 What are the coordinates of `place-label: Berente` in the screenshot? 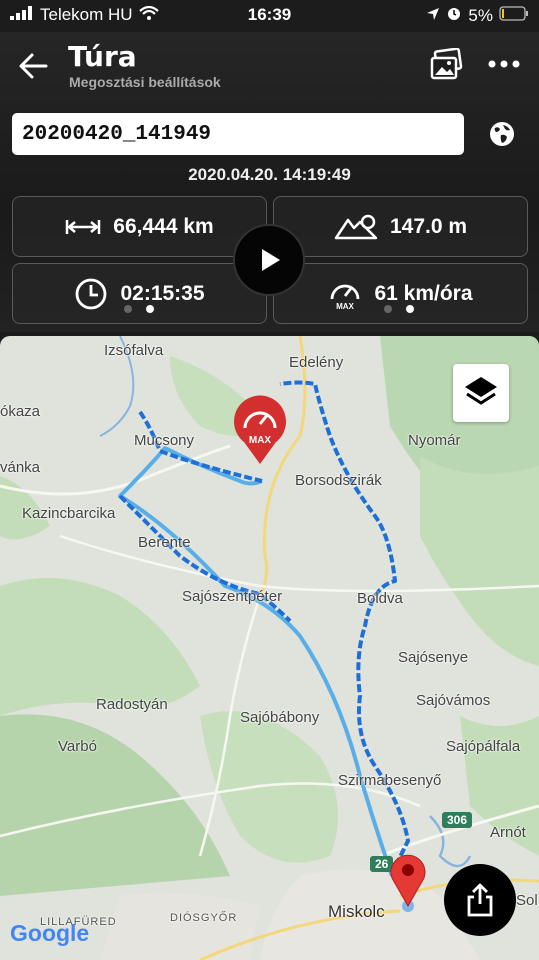 It's located at (164, 542).